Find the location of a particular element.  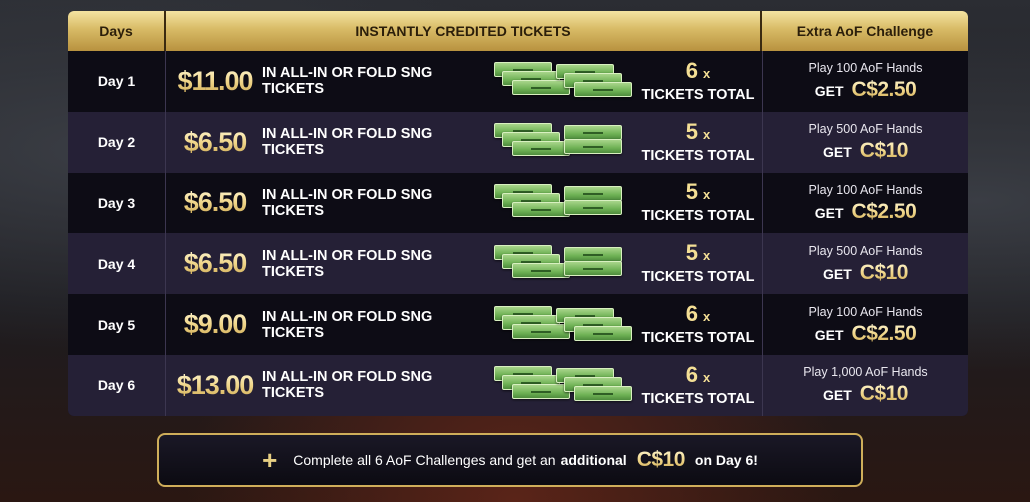

challenge-text: Play 1,000 AoF Hands is located at coordinates (865, 372).